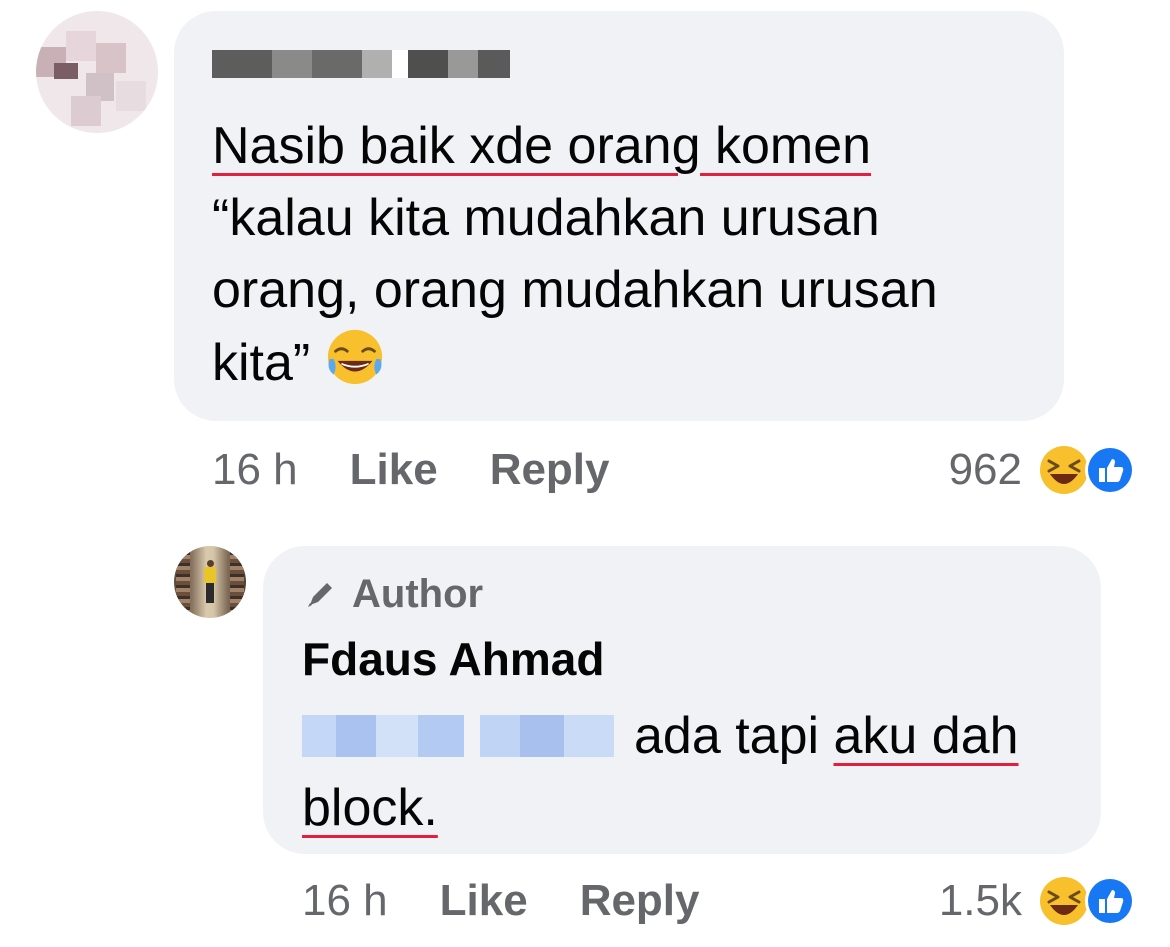  What do you see at coordinates (255, 470) in the screenshot?
I see `comment-timestamp: 16 h` at bounding box center [255, 470].